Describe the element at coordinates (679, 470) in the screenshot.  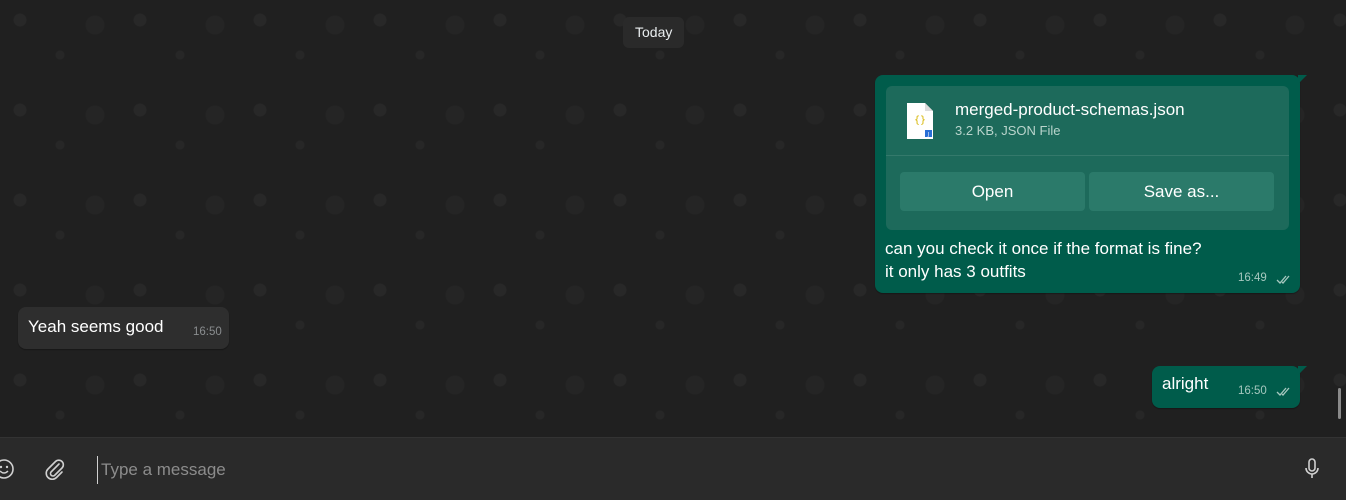
I see `message-input` at that location.